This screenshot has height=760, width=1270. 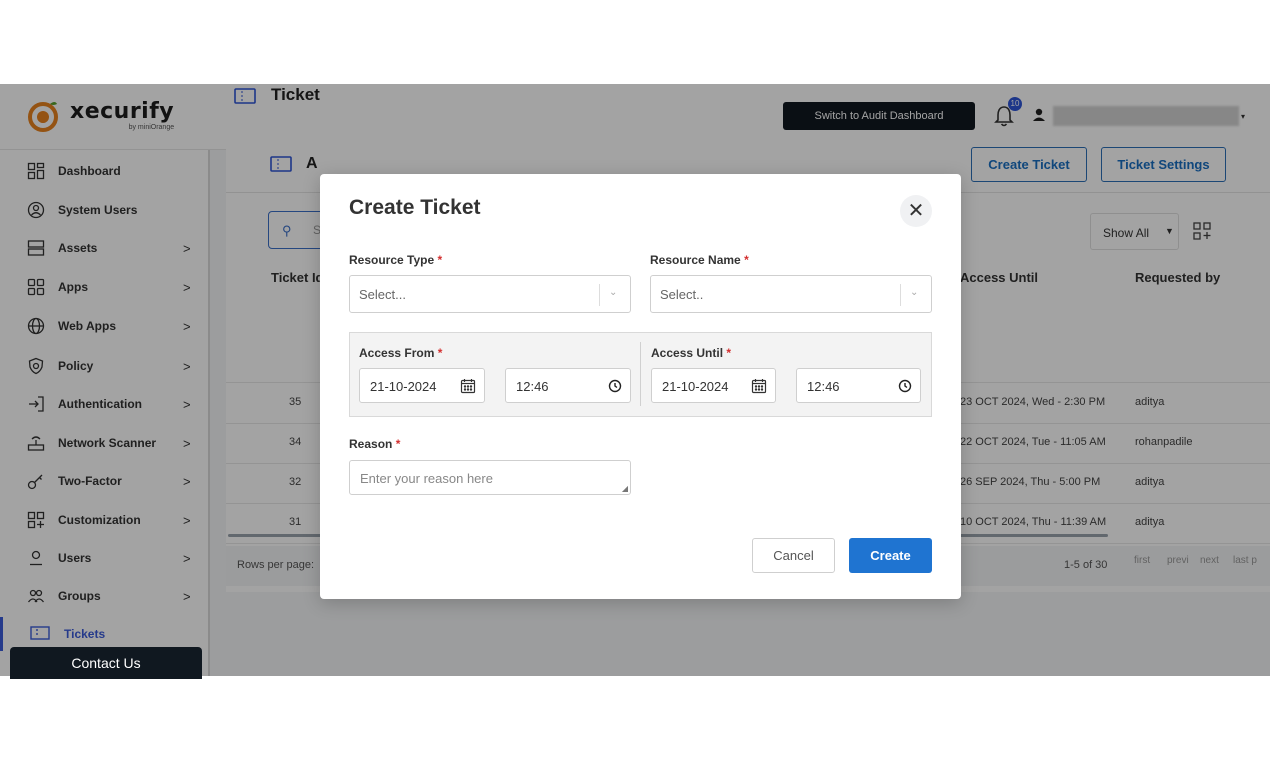 What do you see at coordinates (396, 260) in the screenshot?
I see `resource-type-label: Resource Type *` at bounding box center [396, 260].